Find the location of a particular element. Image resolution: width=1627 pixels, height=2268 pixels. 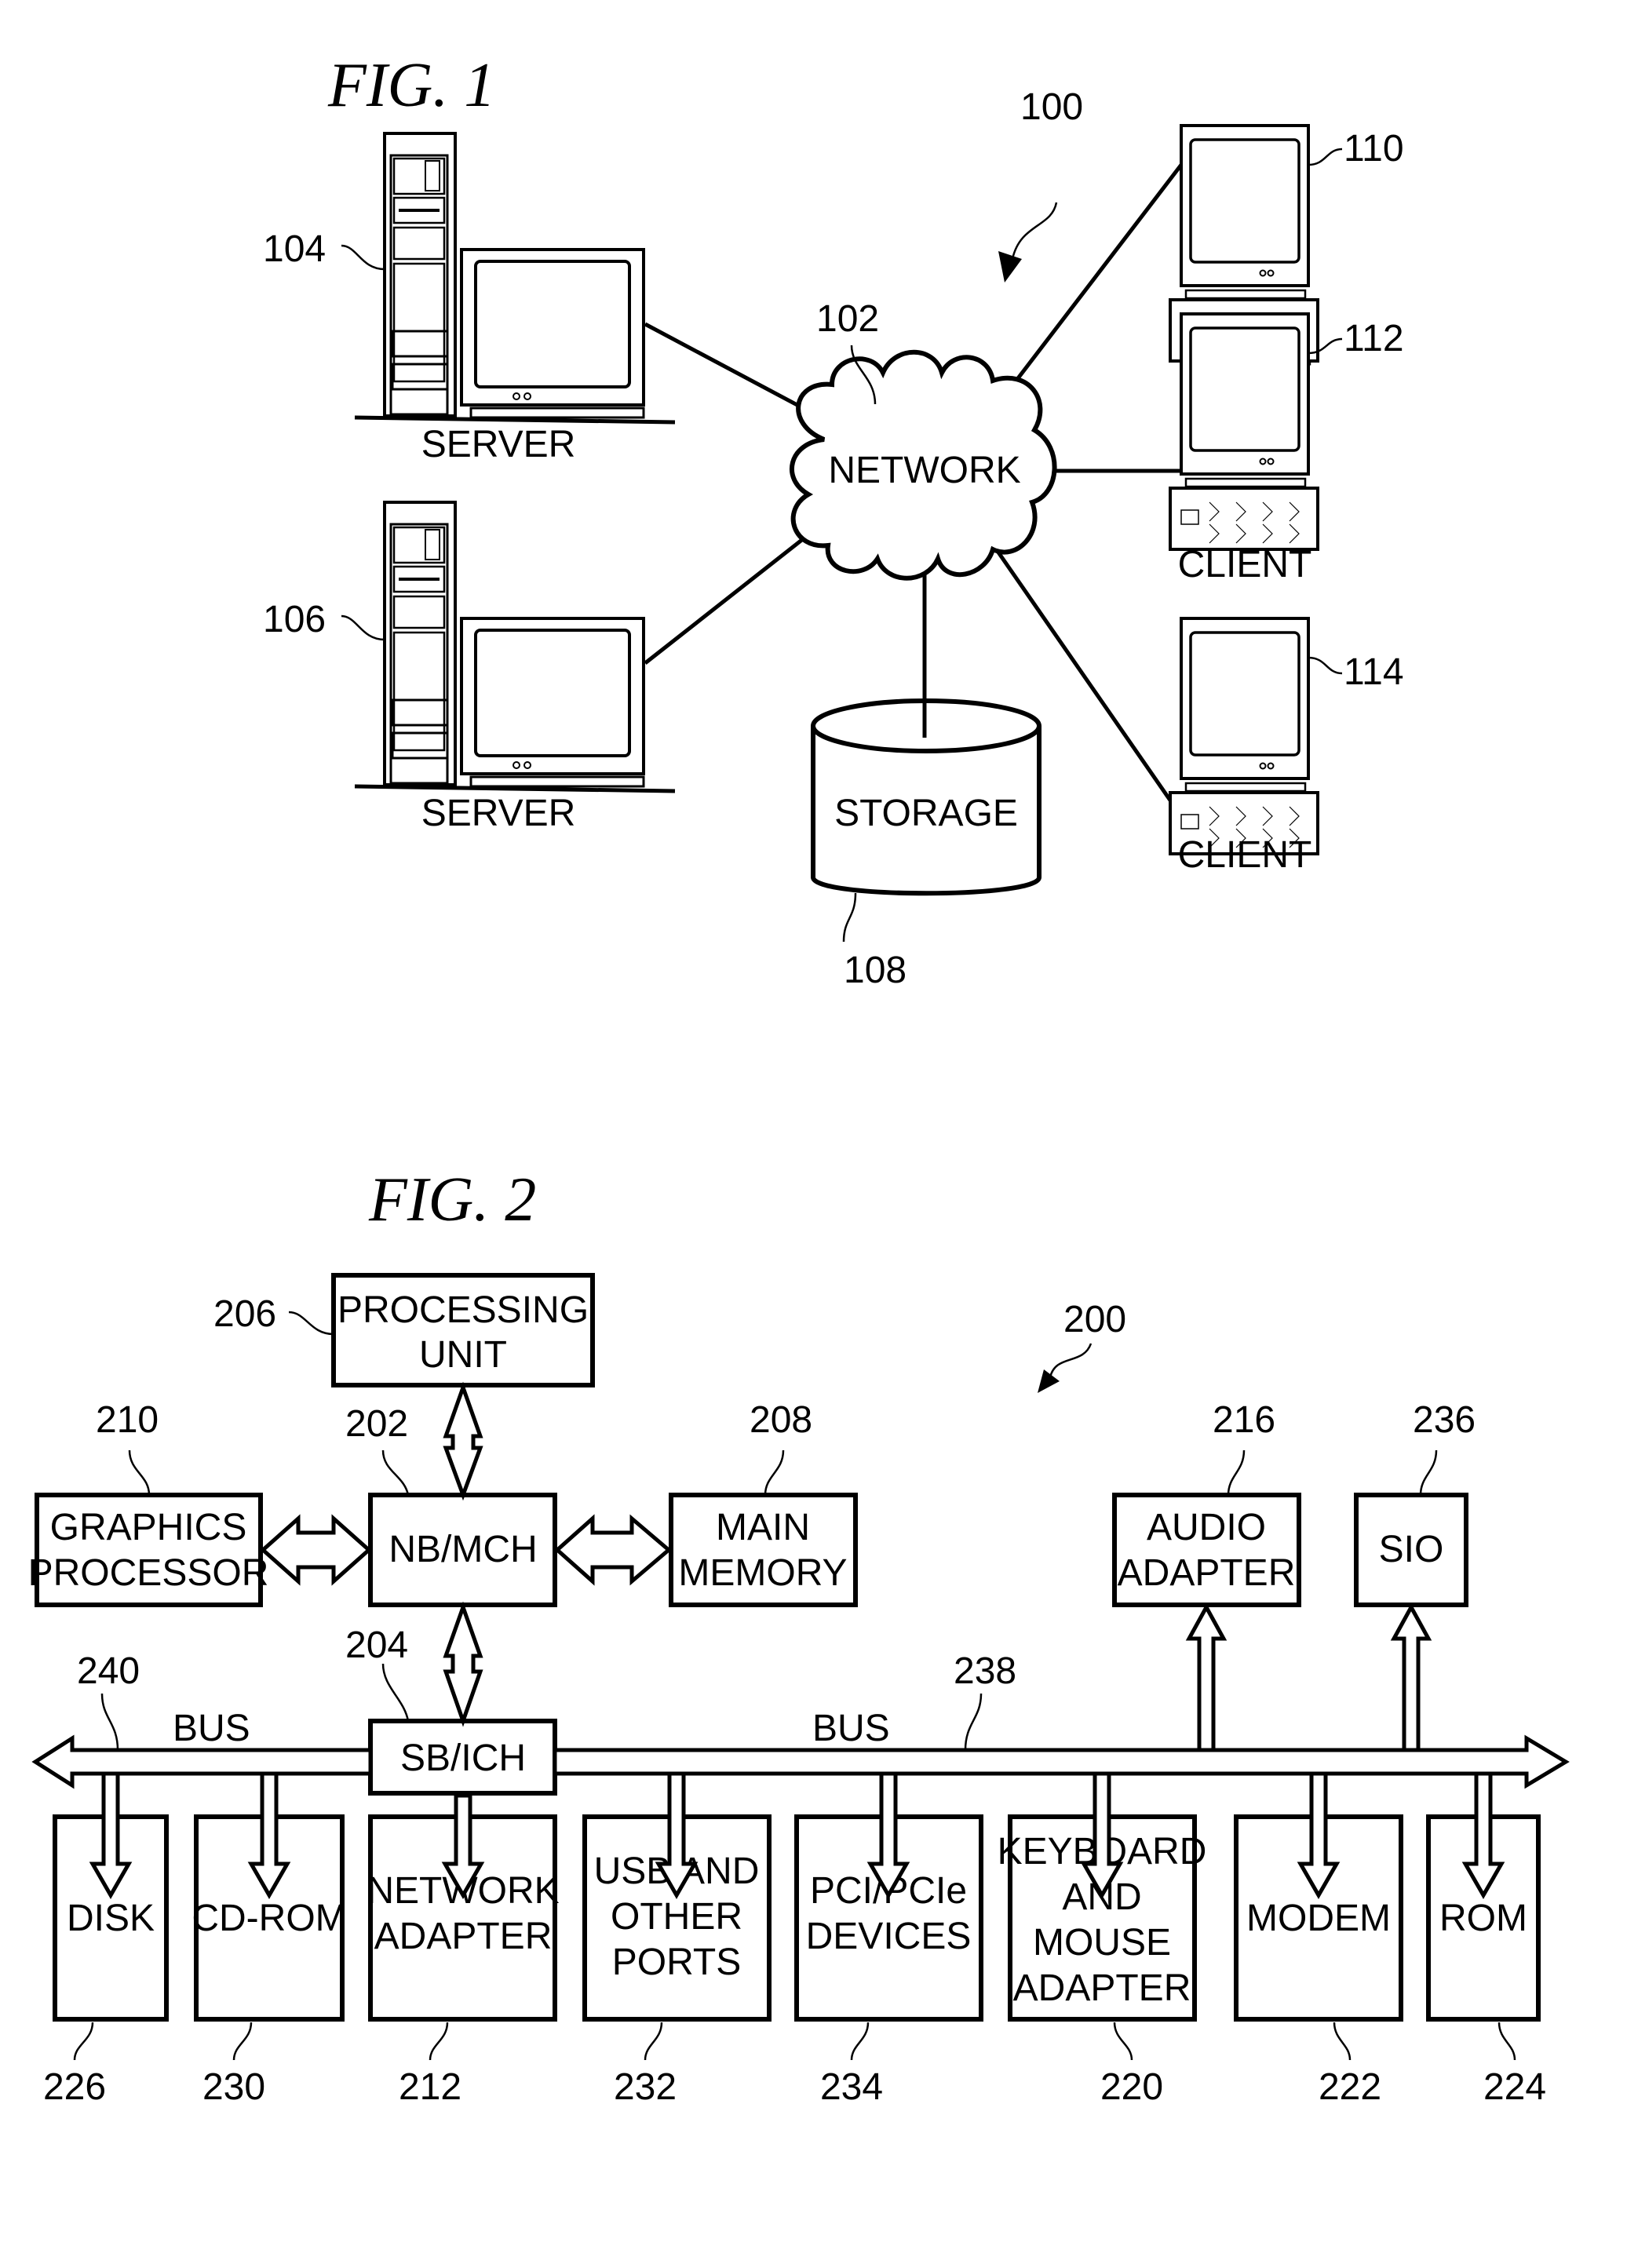

processing-unit-leader is located at coordinates (311, 1324).